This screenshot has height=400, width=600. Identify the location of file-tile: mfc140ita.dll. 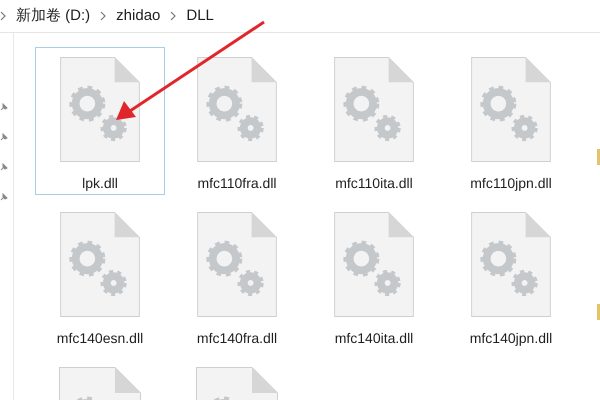
(374, 276).